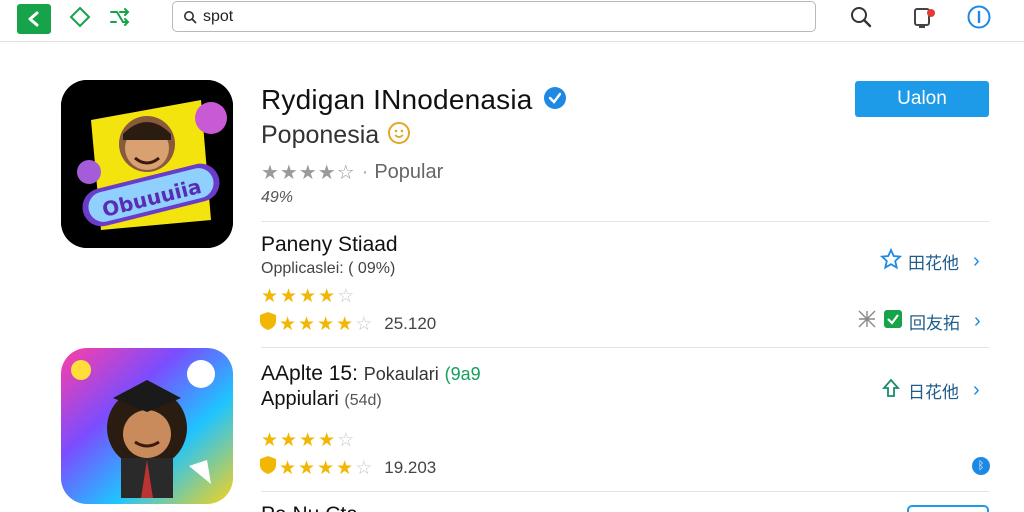 The image size is (1024, 512). I want to click on rating-stars: ★★★★☆, so click(308, 173).